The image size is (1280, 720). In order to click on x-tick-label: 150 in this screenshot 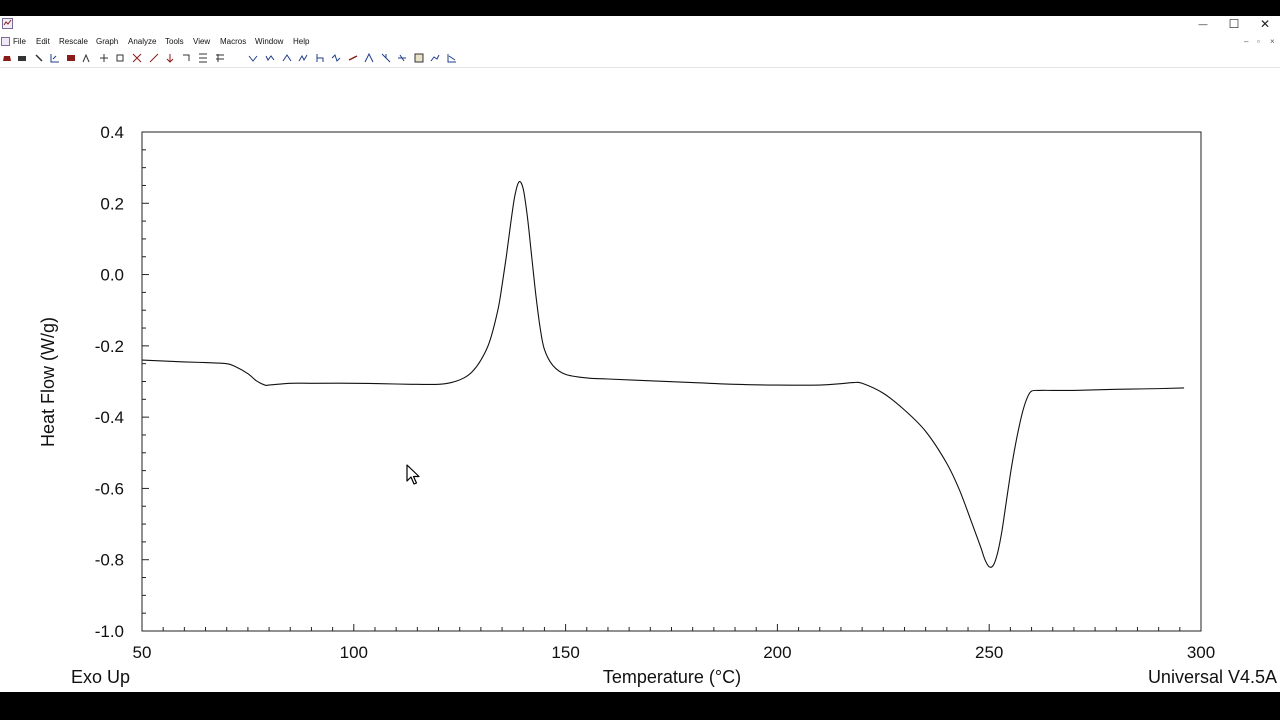, I will do `click(565, 652)`.